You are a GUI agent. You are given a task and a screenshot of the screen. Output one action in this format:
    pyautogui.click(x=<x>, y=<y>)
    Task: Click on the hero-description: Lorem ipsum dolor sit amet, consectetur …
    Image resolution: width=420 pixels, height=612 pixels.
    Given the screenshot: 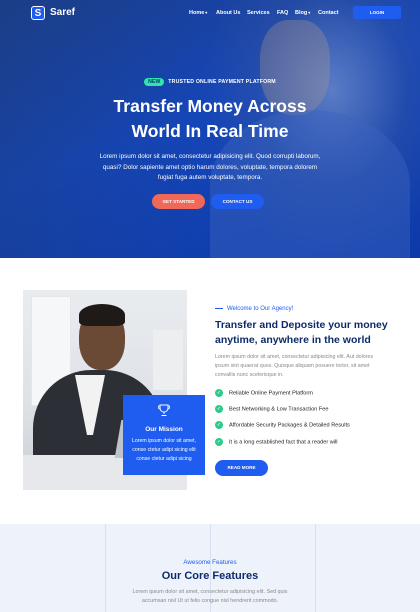 What is the action you would take?
    pyautogui.click(x=210, y=167)
    